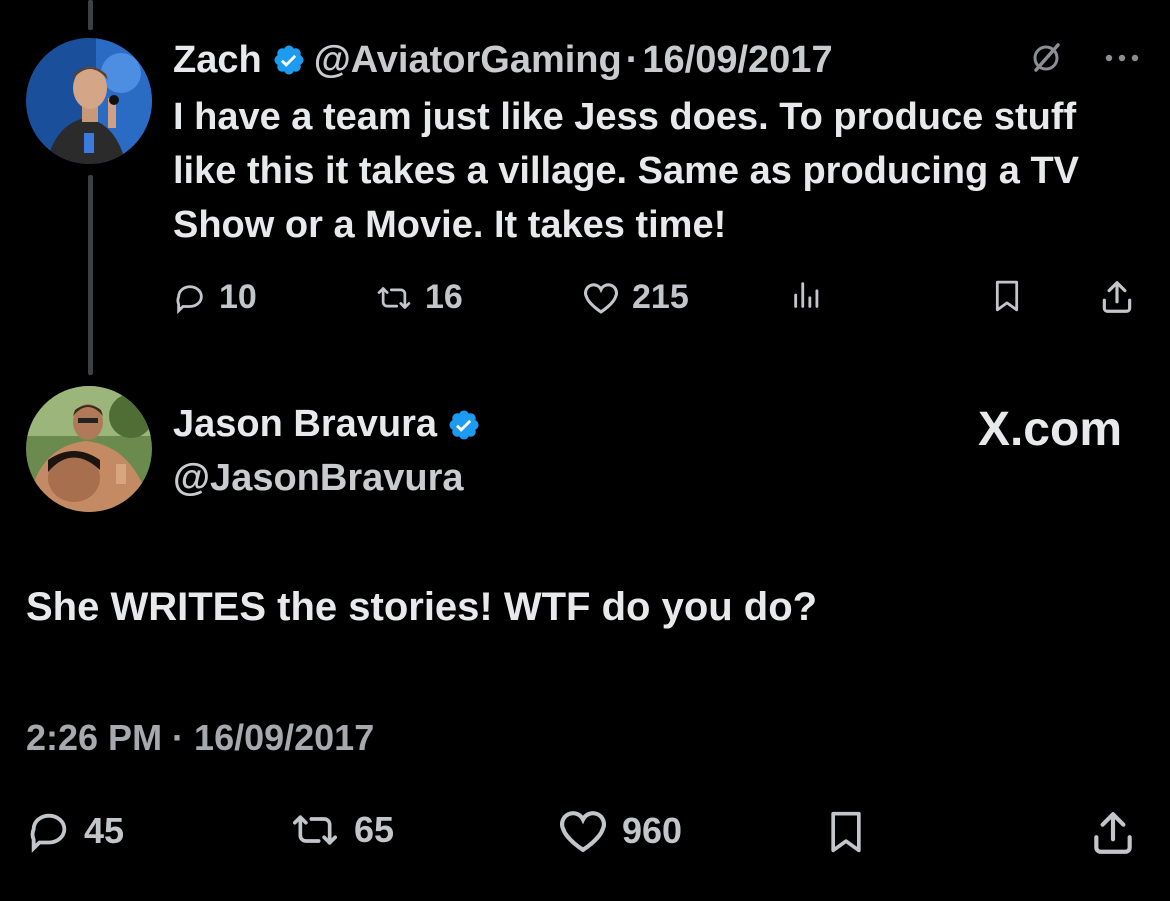  Describe the element at coordinates (104, 830) in the screenshot. I see `reply-count: 45` at that location.